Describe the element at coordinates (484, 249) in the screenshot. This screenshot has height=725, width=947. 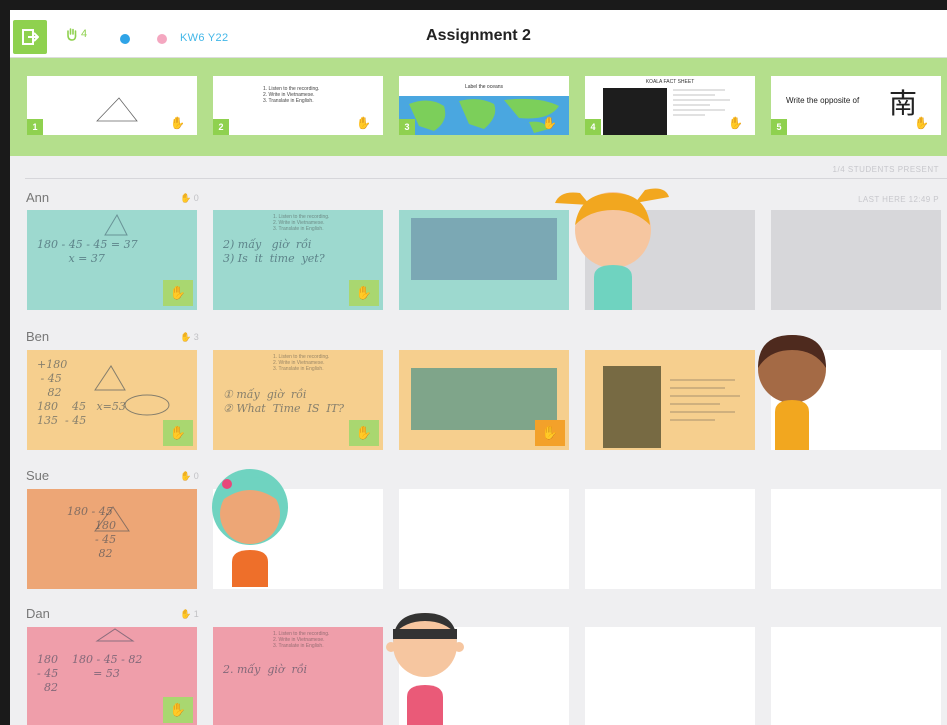
I see `world-map-image` at that location.